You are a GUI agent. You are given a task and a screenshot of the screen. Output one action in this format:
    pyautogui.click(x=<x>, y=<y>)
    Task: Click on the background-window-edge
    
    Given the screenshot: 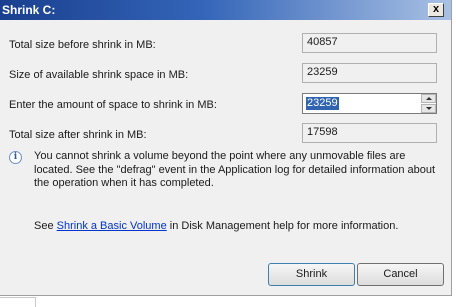 What is the action you would take?
    pyautogui.click(x=18, y=302)
    